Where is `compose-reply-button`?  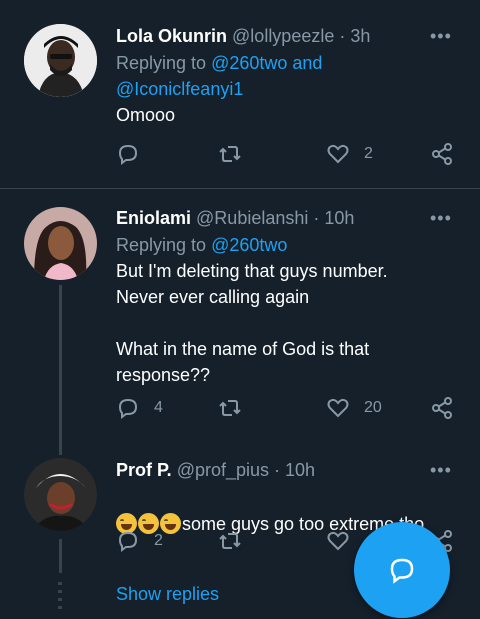
compose-reply-button is located at coordinates (402, 570).